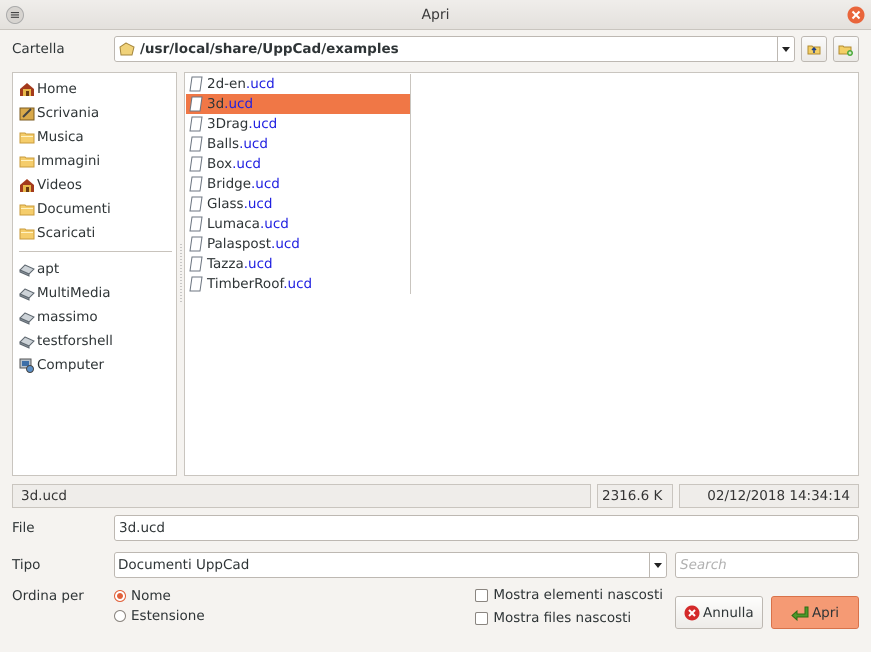  Describe the element at coordinates (97, 365) in the screenshot. I see `sidebar-item: Computer` at that location.